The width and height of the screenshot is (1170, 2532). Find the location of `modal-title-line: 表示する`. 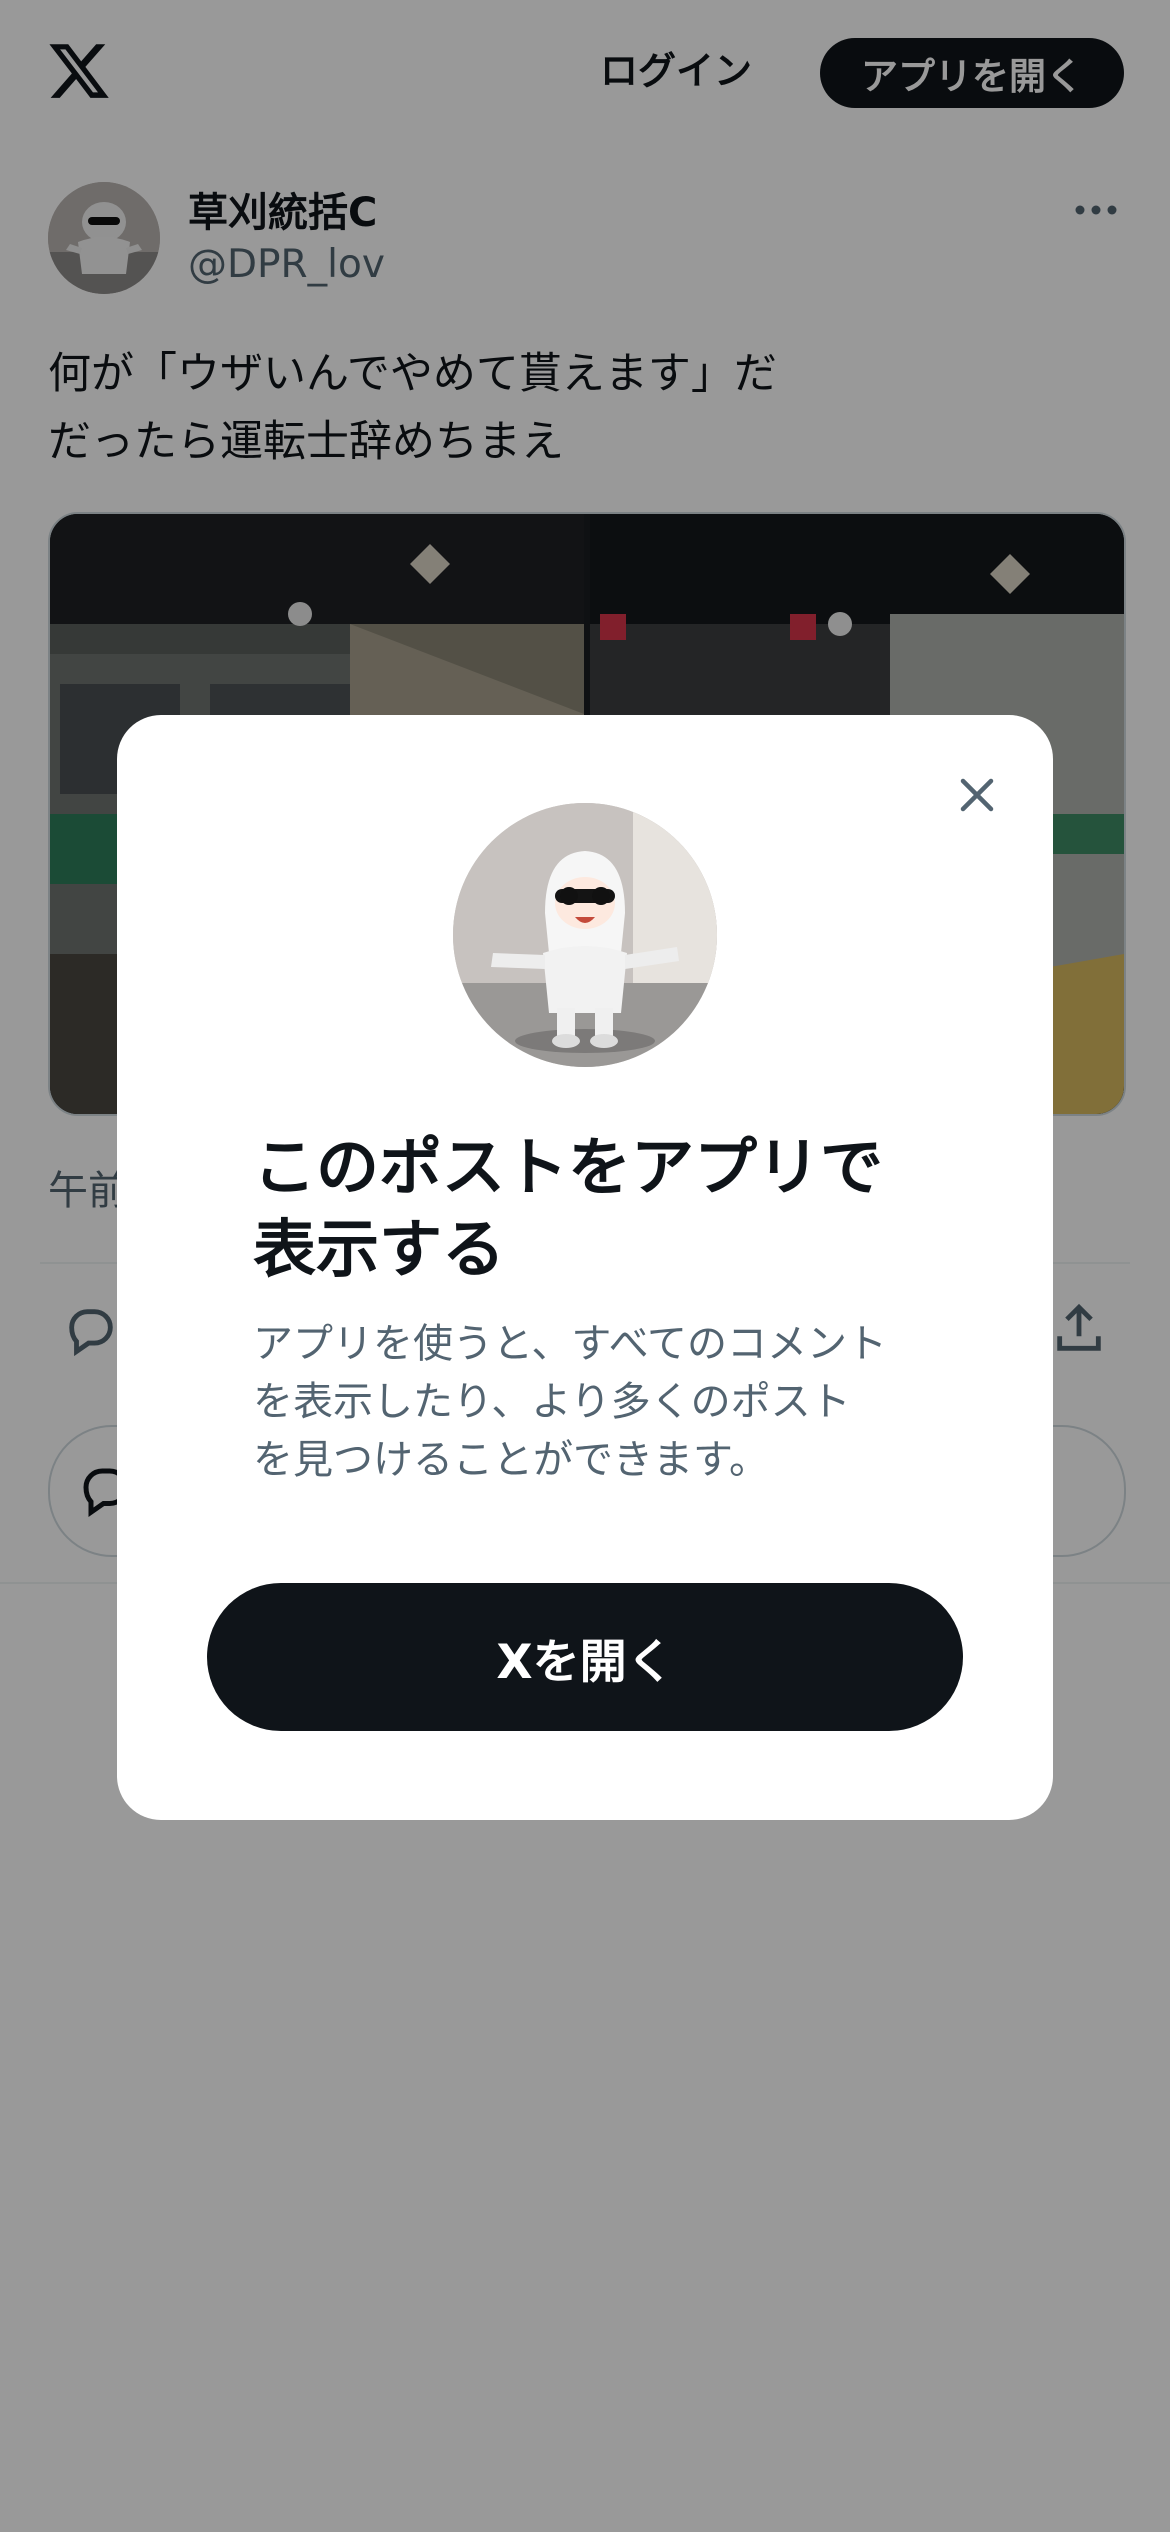

modal-title-line: 表示する is located at coordinates (379, 1249).